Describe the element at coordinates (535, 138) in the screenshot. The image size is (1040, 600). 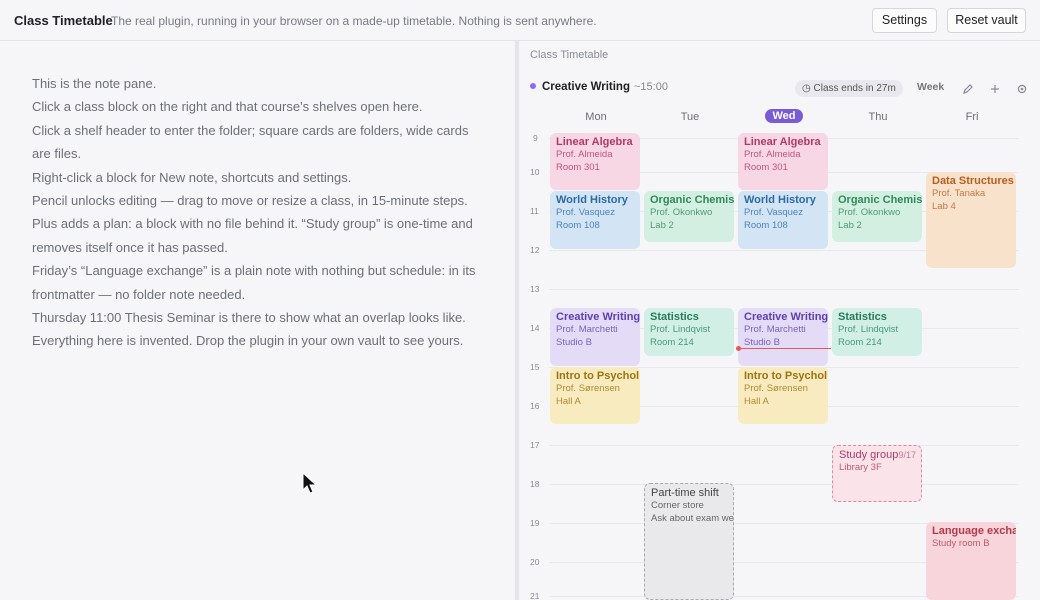
I see `hour-label: 9` at that location.